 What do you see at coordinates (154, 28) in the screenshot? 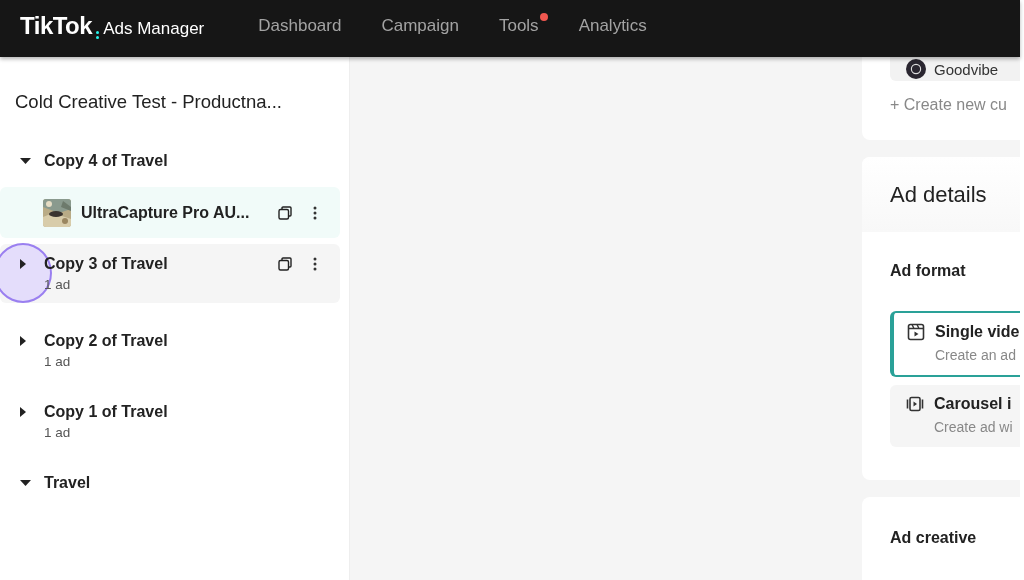
I see `product-name: Ads Manager` at bounding box center [154, 28].